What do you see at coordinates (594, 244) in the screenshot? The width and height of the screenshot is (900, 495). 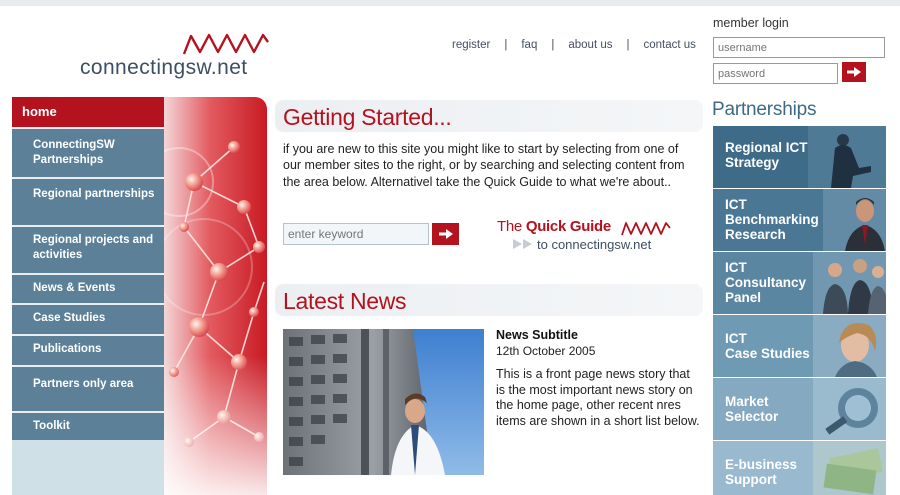 I see `quick-guide-sublabel: to connectingsw.net` at bounding box center [594, 244].